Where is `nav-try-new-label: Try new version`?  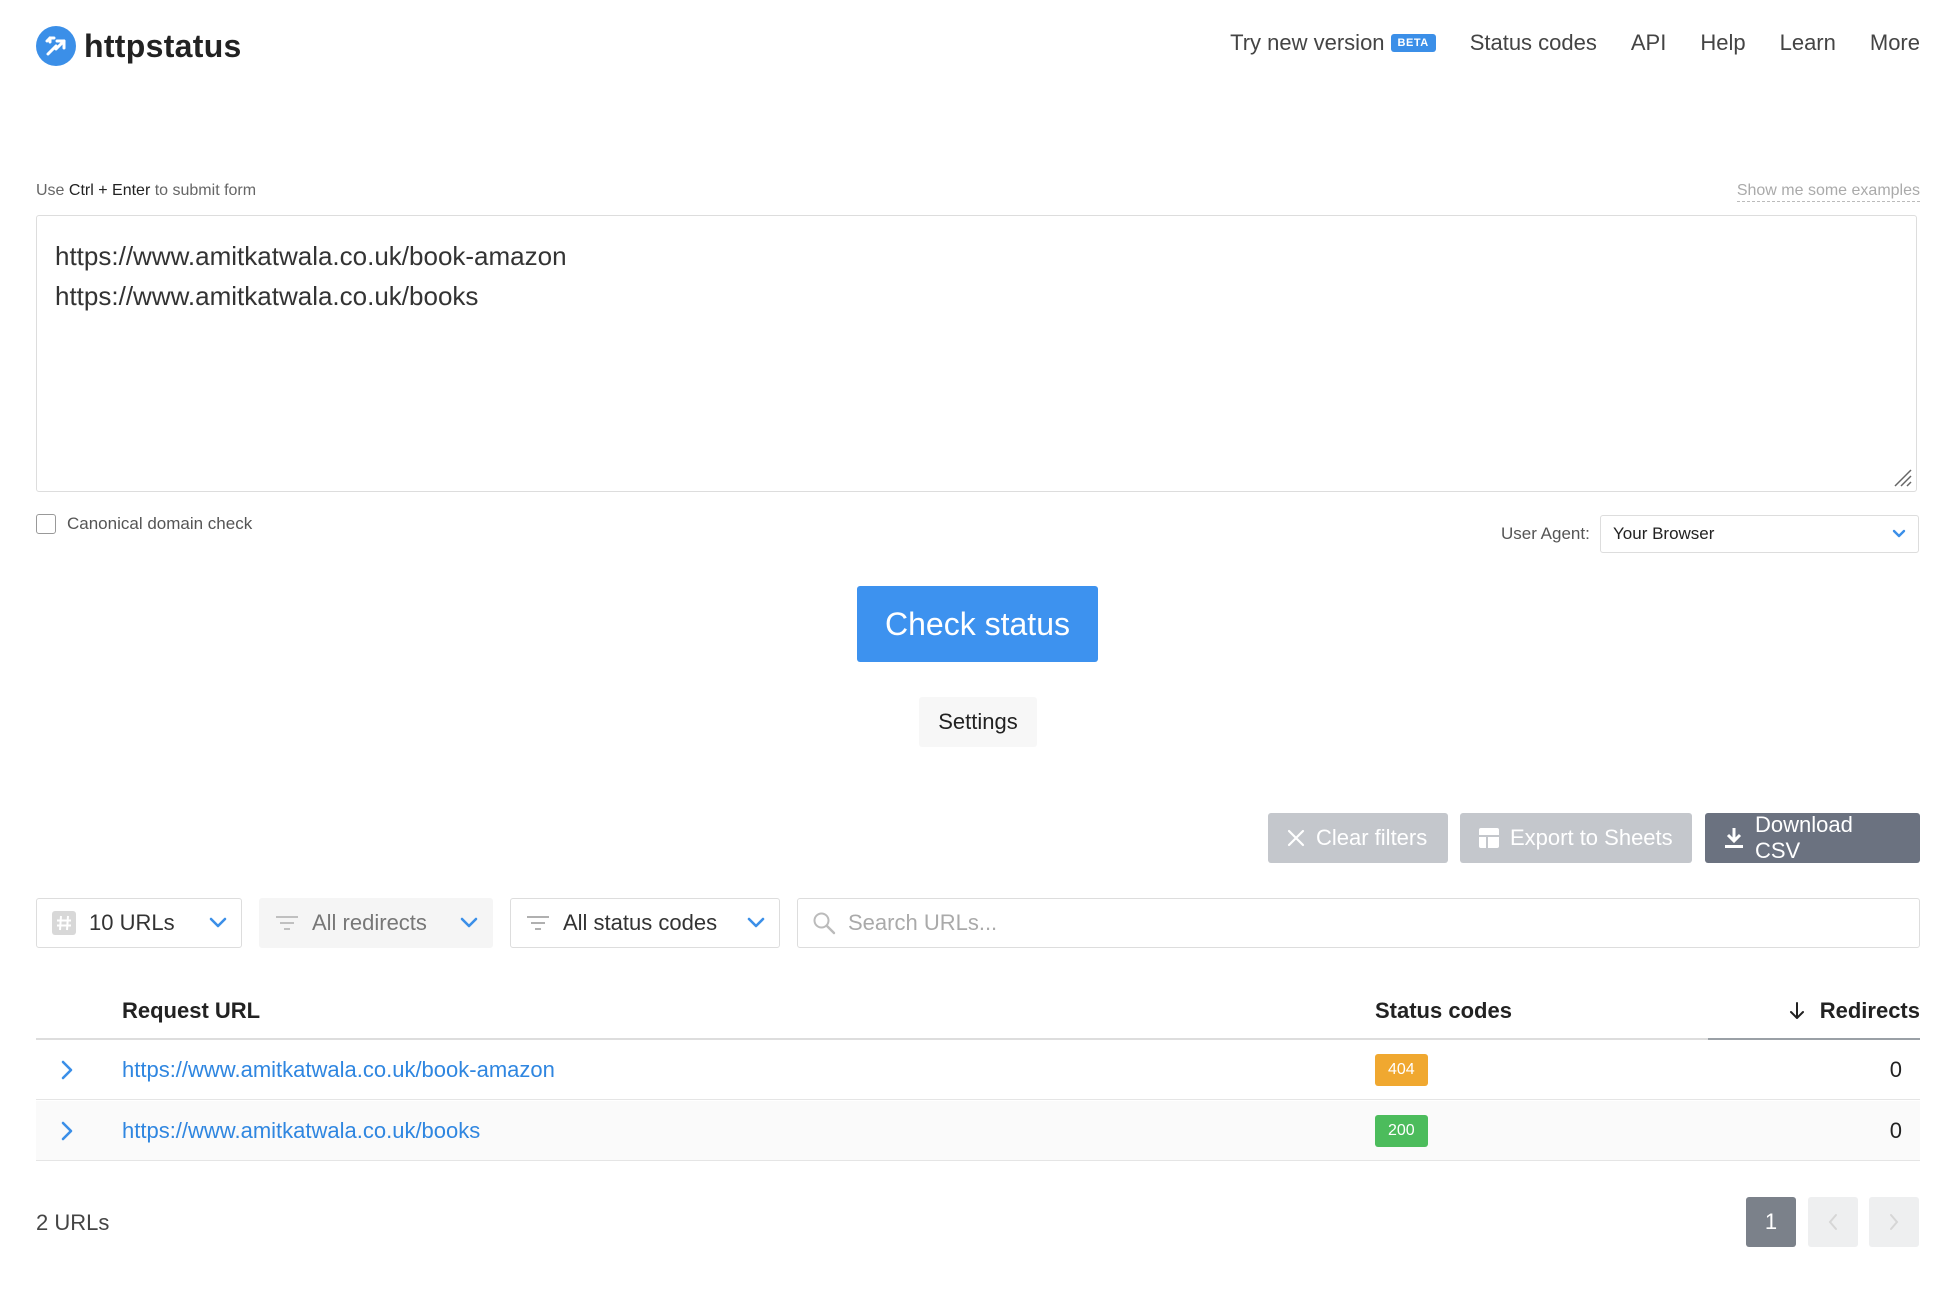 nav-try-new-label: Try new version is located at coordinates (1307, 42).